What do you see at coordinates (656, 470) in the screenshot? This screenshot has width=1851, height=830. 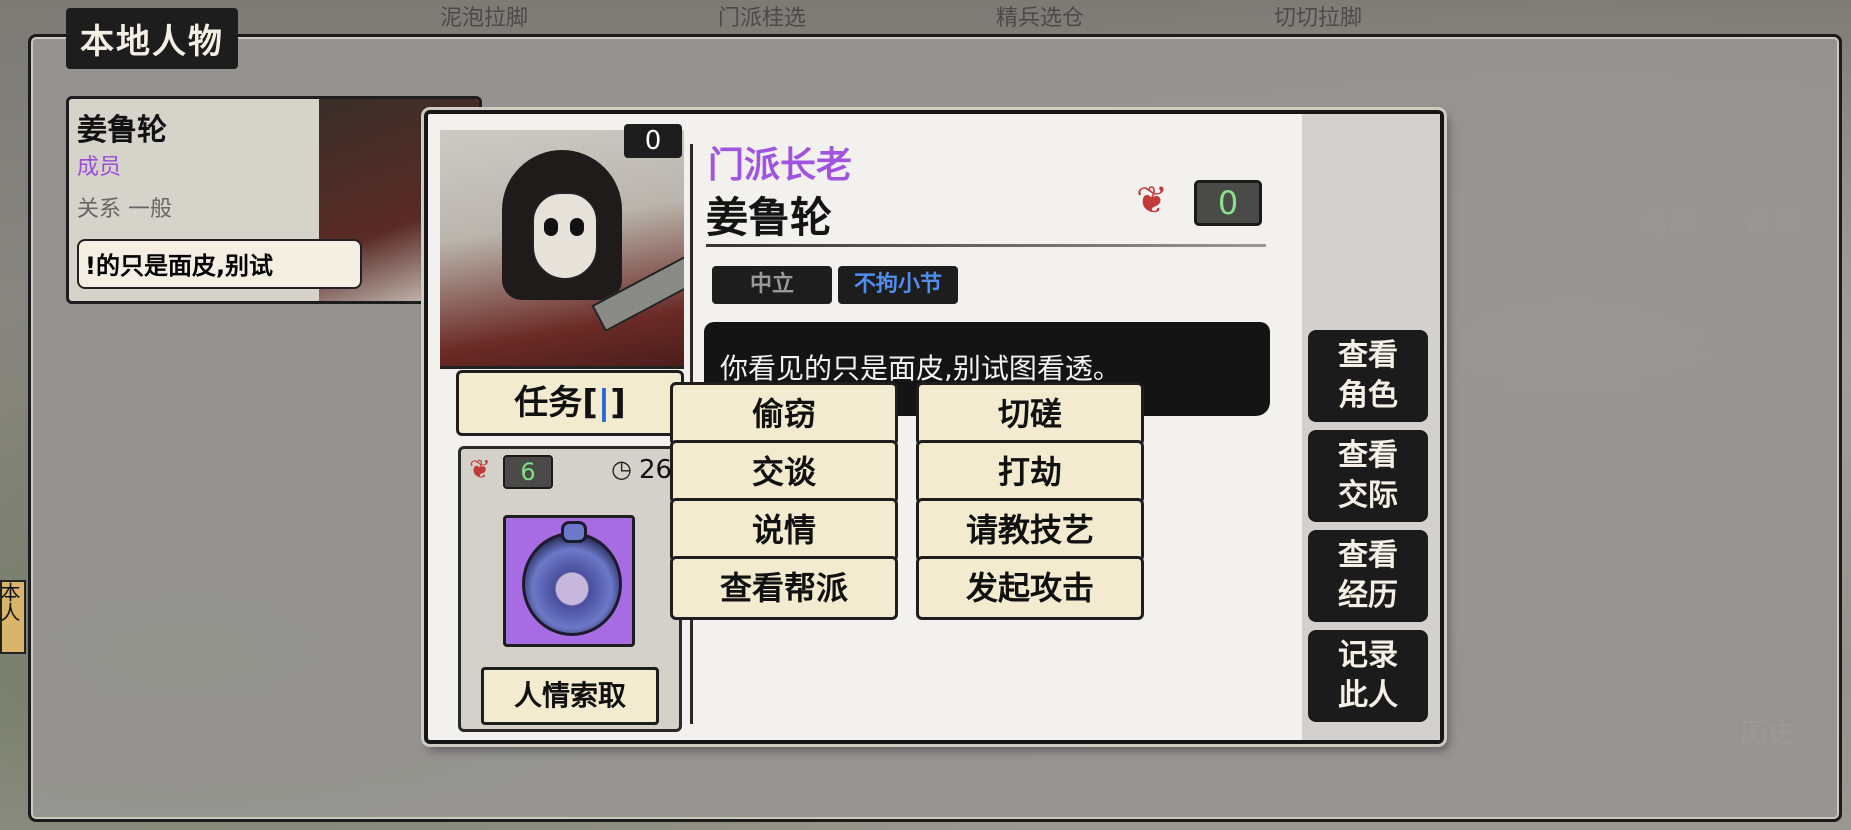 I see `timer-count: 26` at bounding box center [656, 470].